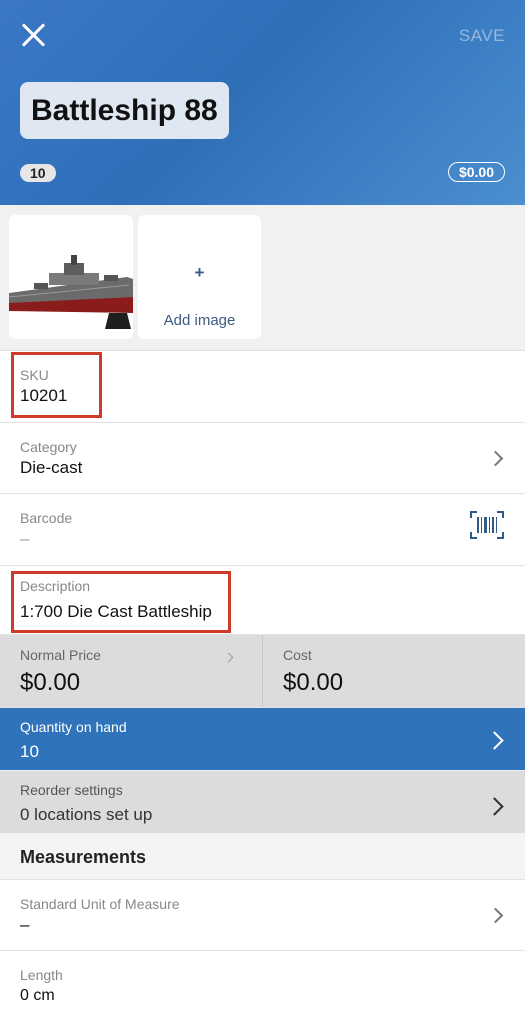  Describe the element at coordinates (25, 538) in the screenshot. I see `barcode-value: –` at that location.